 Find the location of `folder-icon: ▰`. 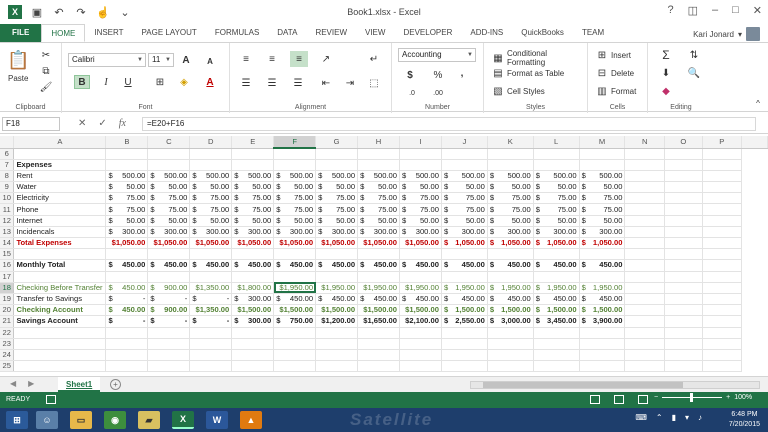

folder-icon: ▰ is located at coordinates (149, 420).